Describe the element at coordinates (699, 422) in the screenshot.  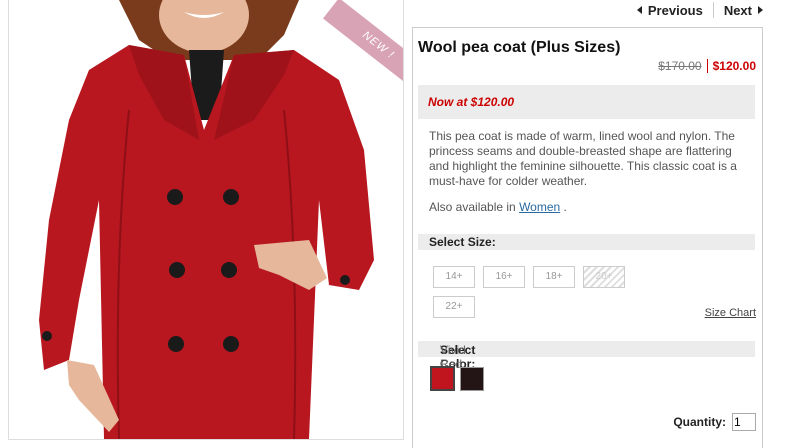
I see `quantity-label: Quantity:` at that location.